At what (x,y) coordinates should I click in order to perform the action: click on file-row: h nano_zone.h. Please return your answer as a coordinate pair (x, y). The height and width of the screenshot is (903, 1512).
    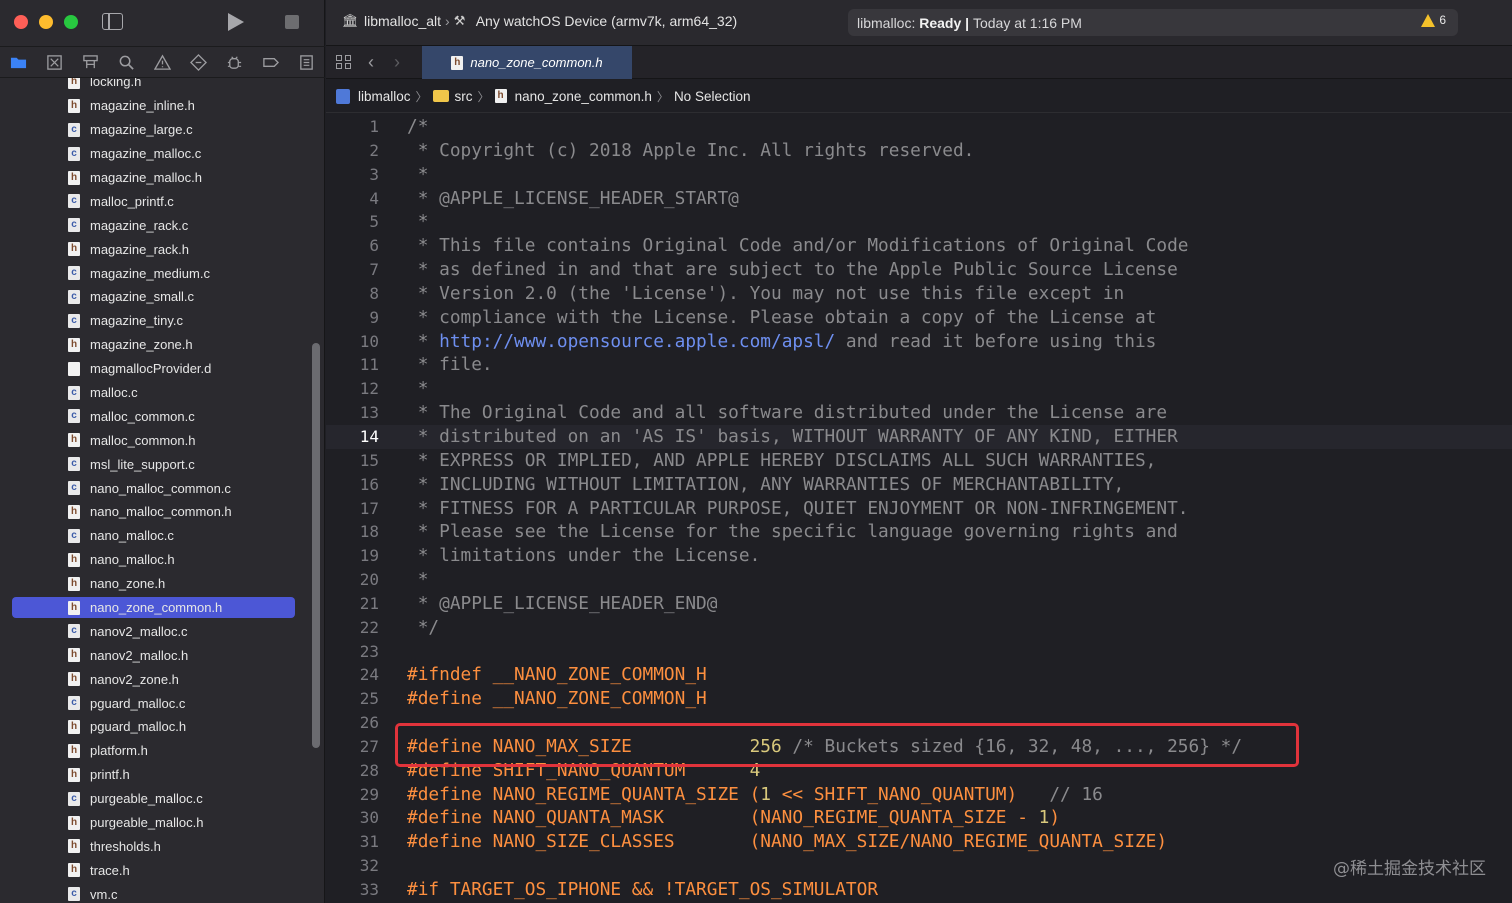
    Looking at the image, I should click on (155, 584).